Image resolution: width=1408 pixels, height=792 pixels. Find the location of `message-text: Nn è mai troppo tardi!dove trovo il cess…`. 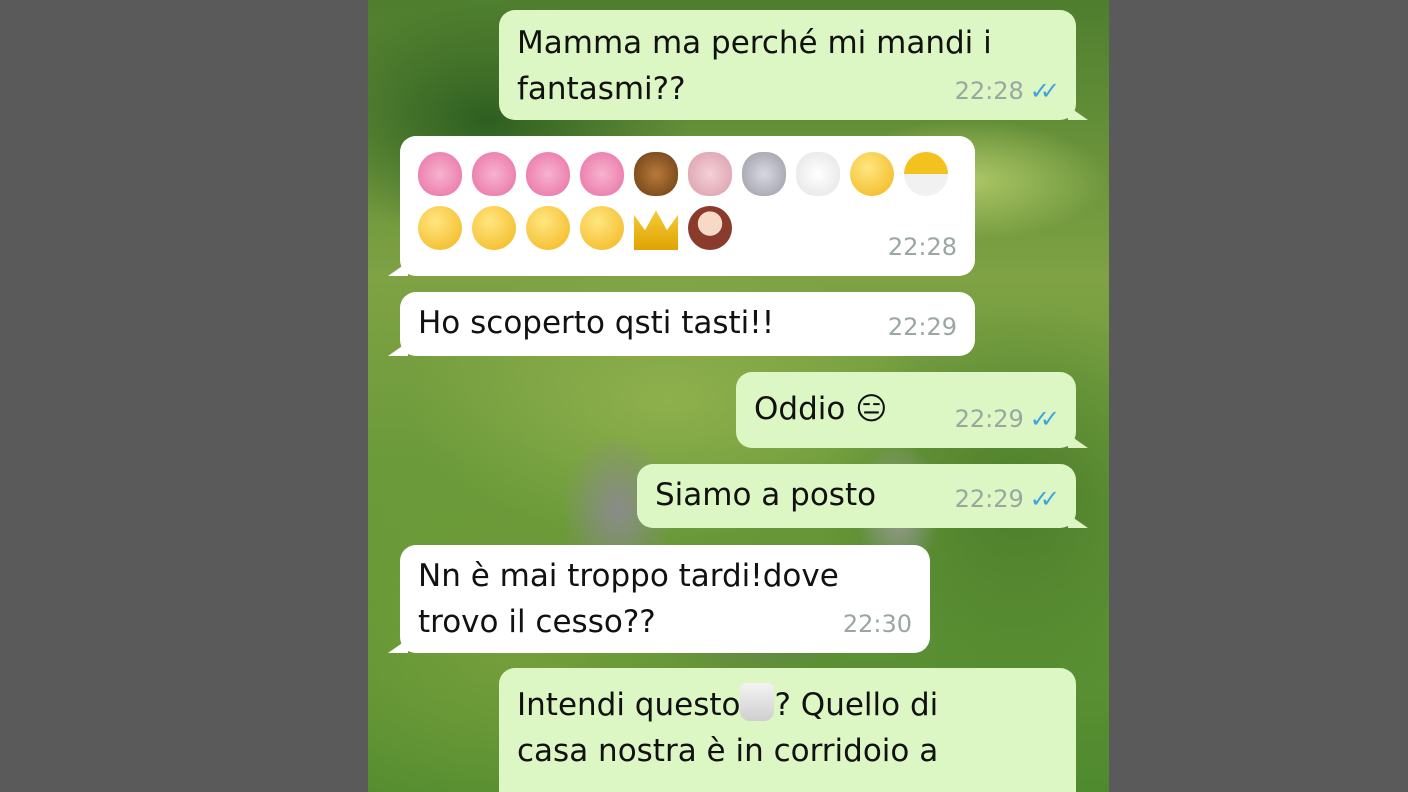

message-text: Nn è mai troppo tardi!dove trovo il cess… is located at coordinates (628, 599).